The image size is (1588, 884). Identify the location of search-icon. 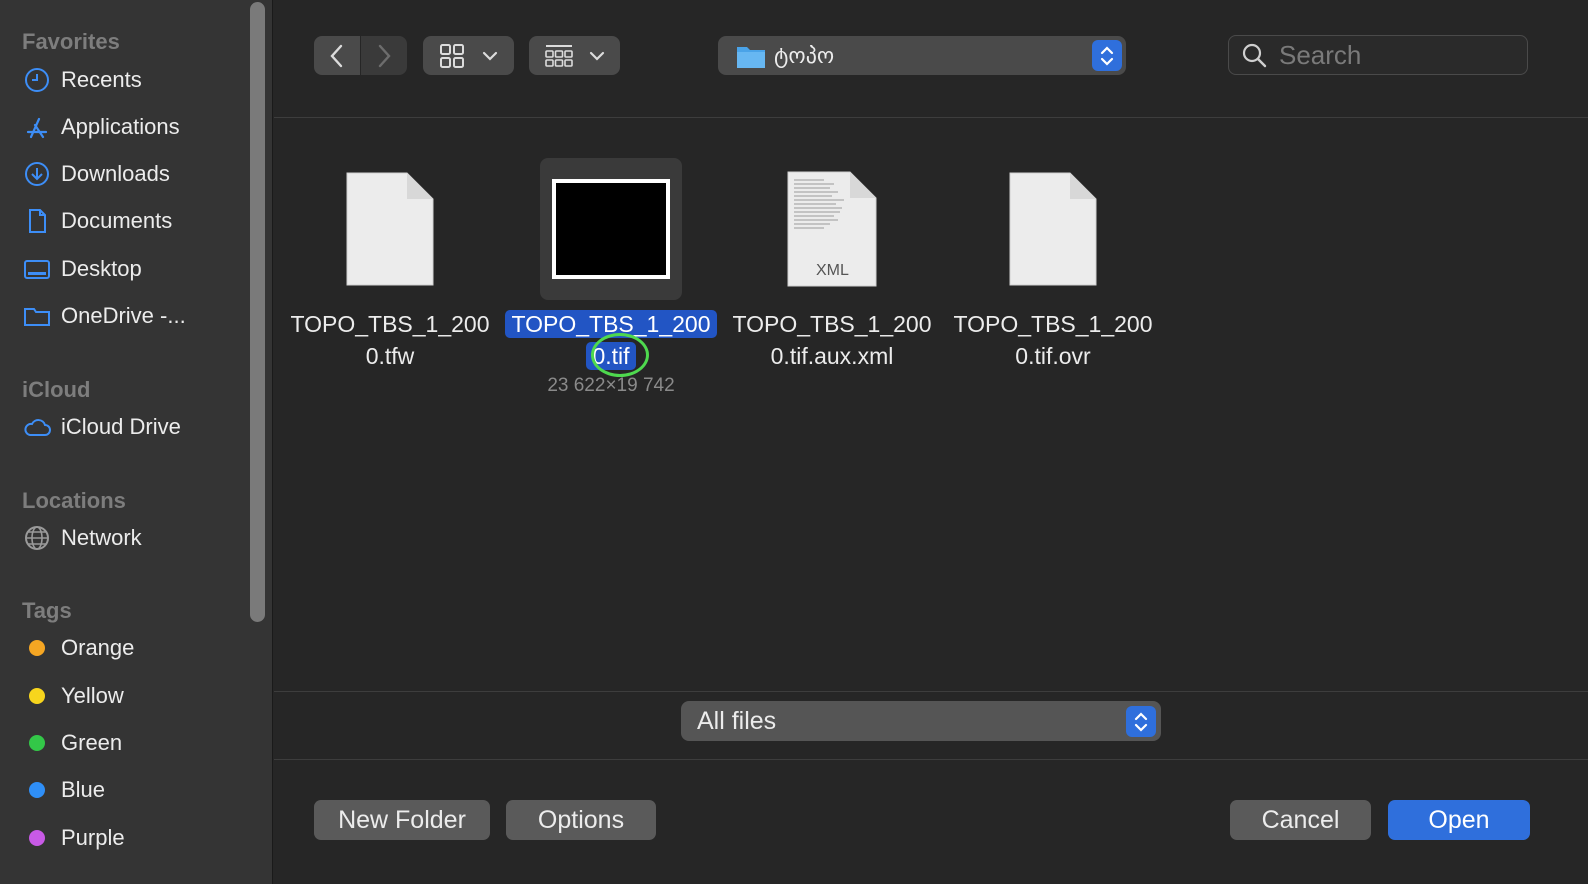
(1254, 55).